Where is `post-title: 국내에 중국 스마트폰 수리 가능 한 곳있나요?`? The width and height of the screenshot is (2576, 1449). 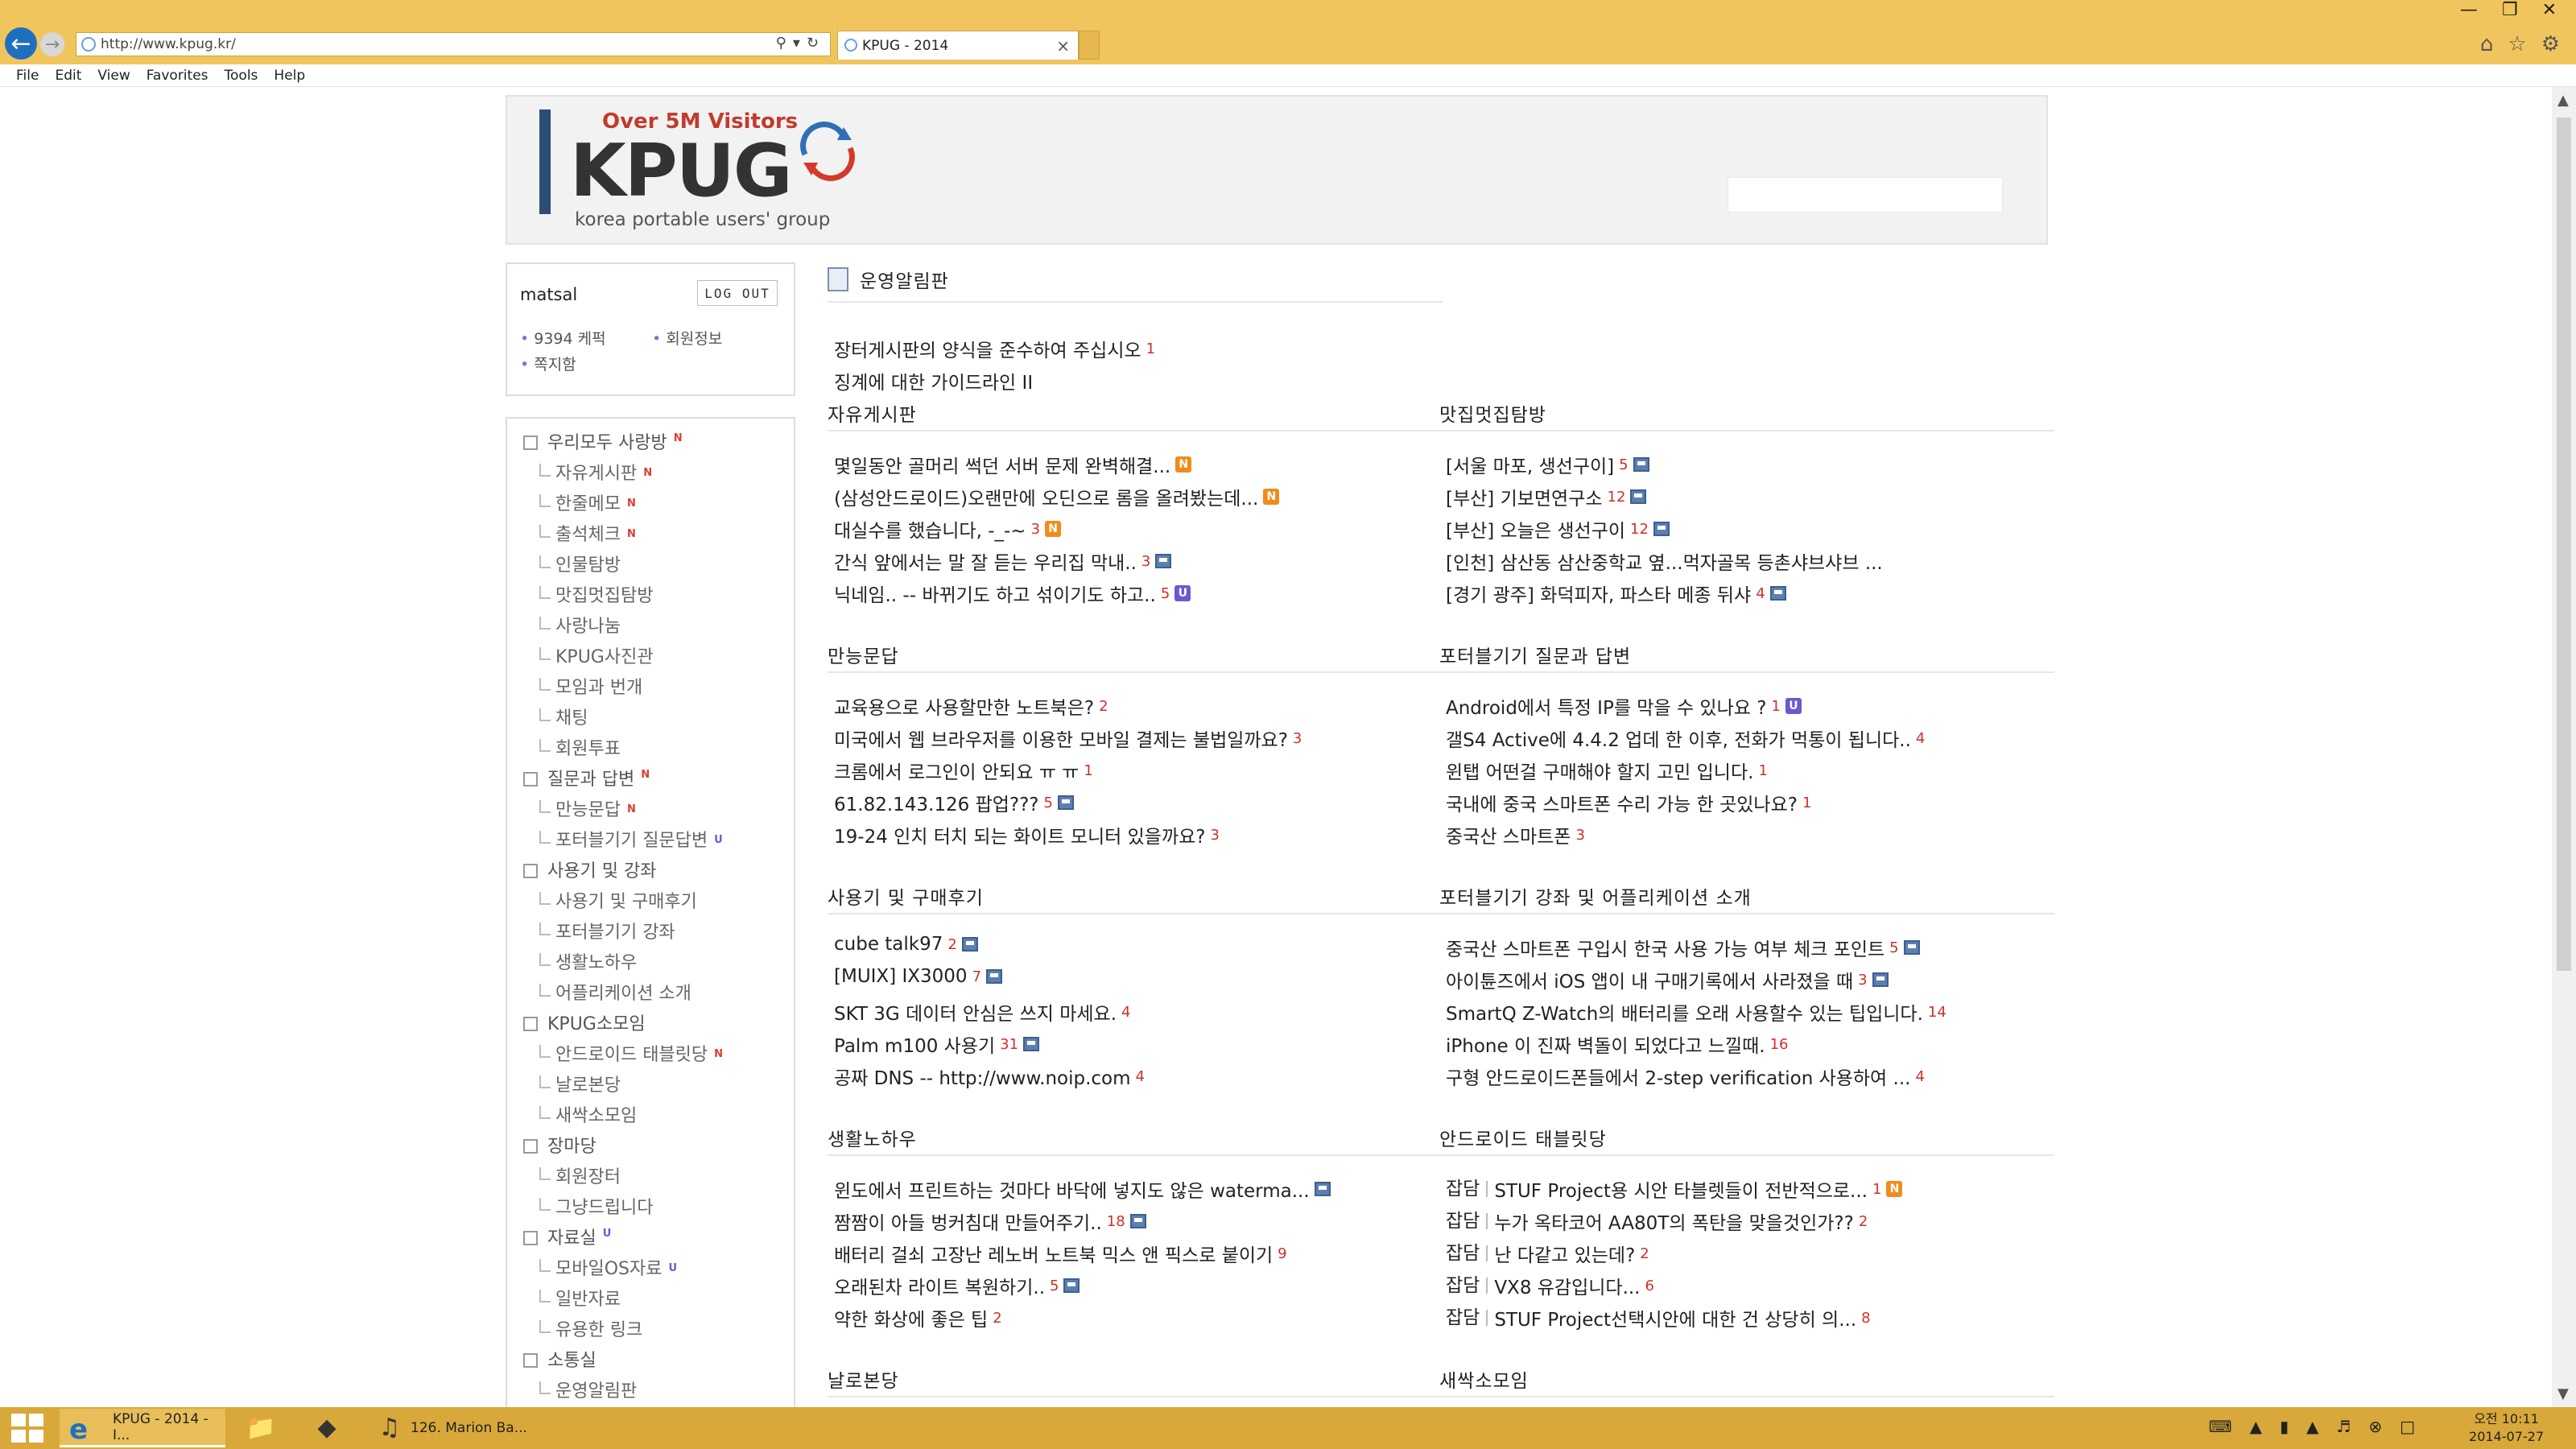
post-title: 국내에 중국 스마트폰 수리 가능 한 곳있나요? is located at coordinates (1622, 802).